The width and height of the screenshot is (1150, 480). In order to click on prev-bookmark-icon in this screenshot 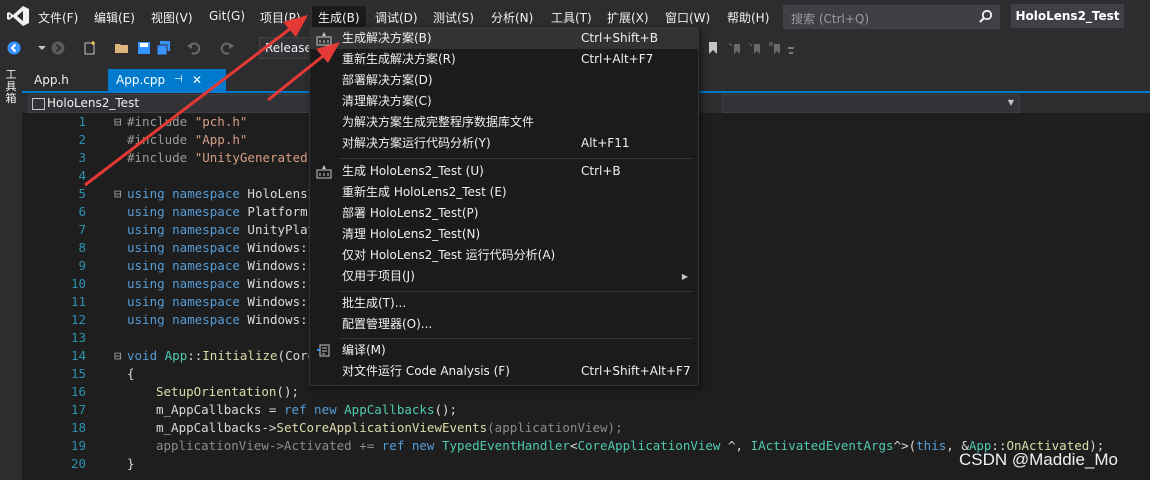, I will do `click(736, 48)`.